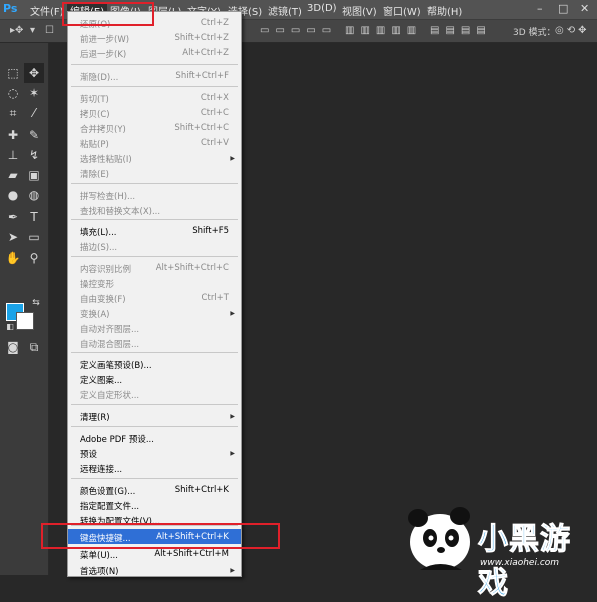  What do you see at coordinates (584, 8) in the screenshot?
I see `close-icon: ✕` at bounding box center [584, 8].